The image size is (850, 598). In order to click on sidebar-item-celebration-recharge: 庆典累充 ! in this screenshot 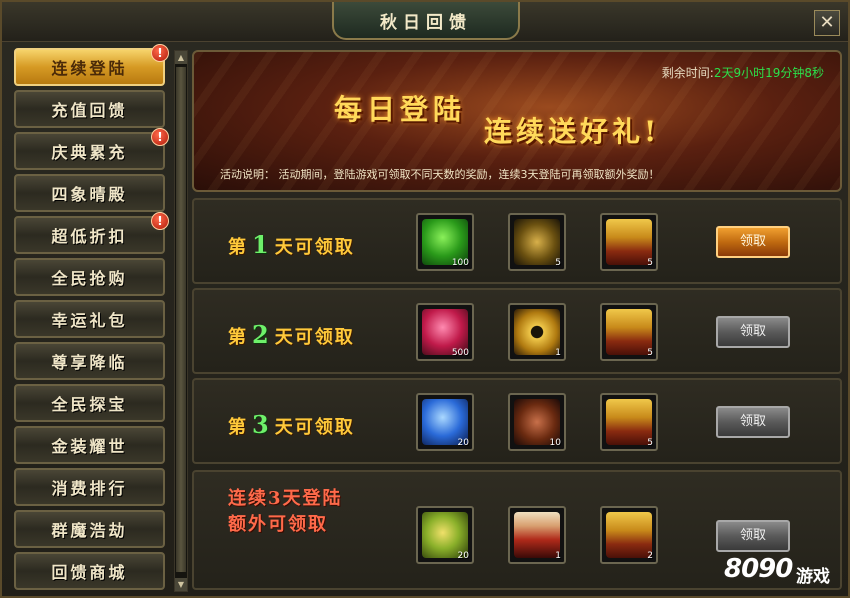, I will do `click(91, 149)`.